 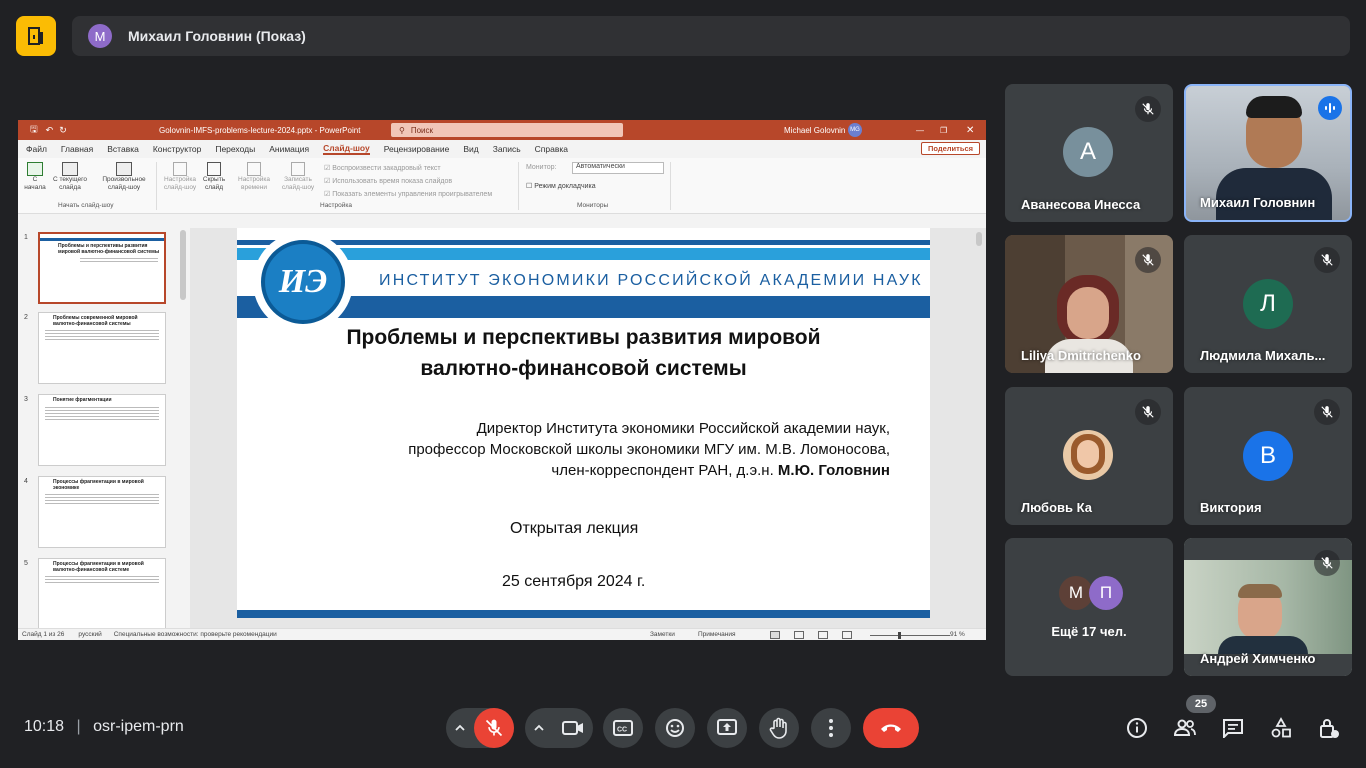 I want to click on slide-title-line2: валютно-финансовой системы, so click(x=583, y=368).